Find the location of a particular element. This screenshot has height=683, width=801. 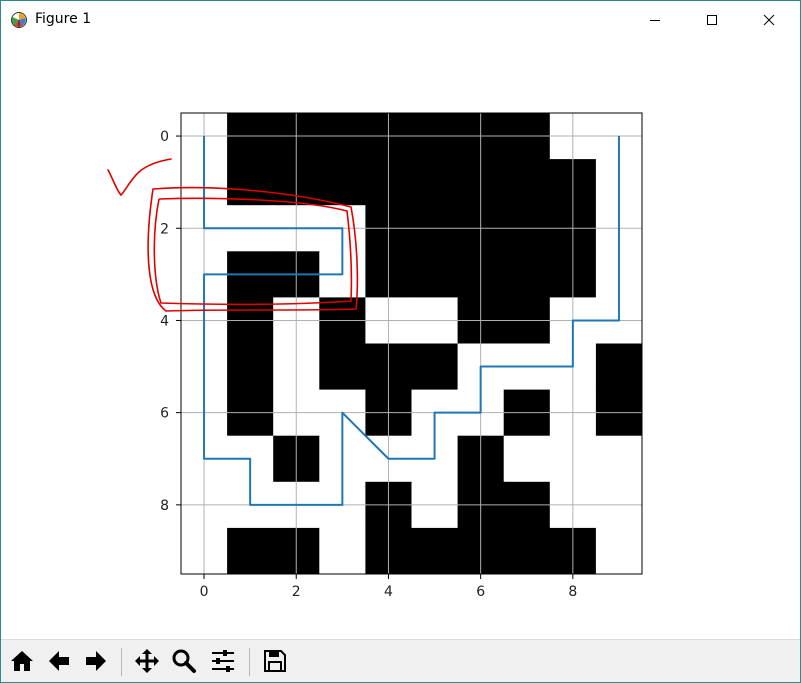

title-bar: Figure 1 is located at coordinates (400, 20).